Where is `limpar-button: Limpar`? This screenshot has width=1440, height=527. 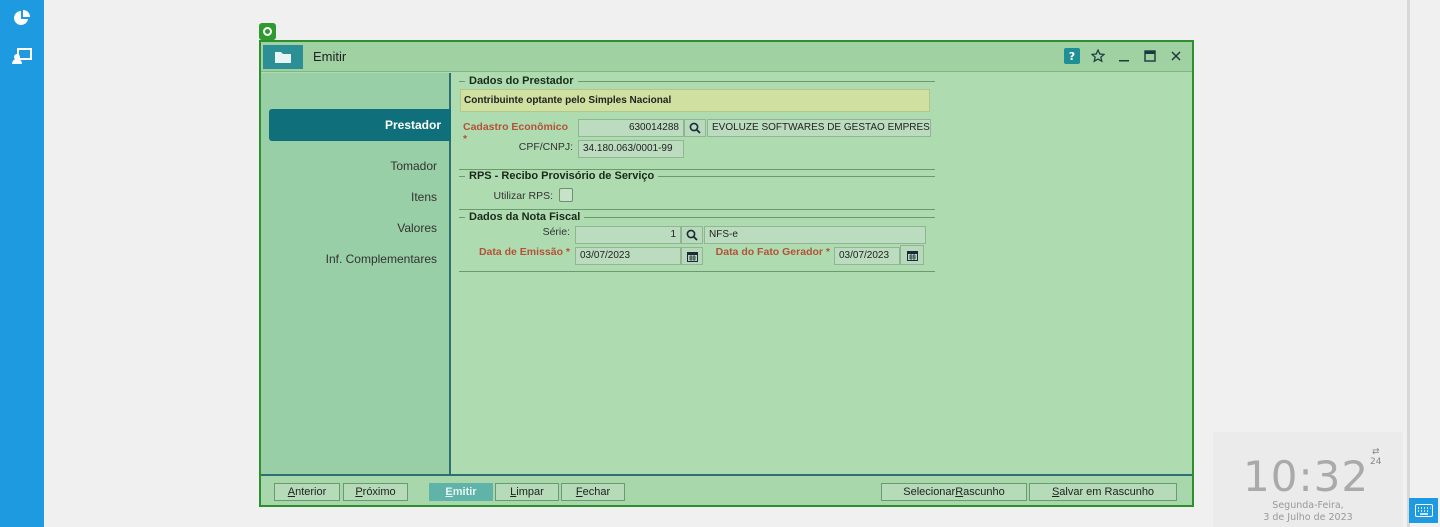 limpar-button: Limpar is located at coordinates (527, 492).